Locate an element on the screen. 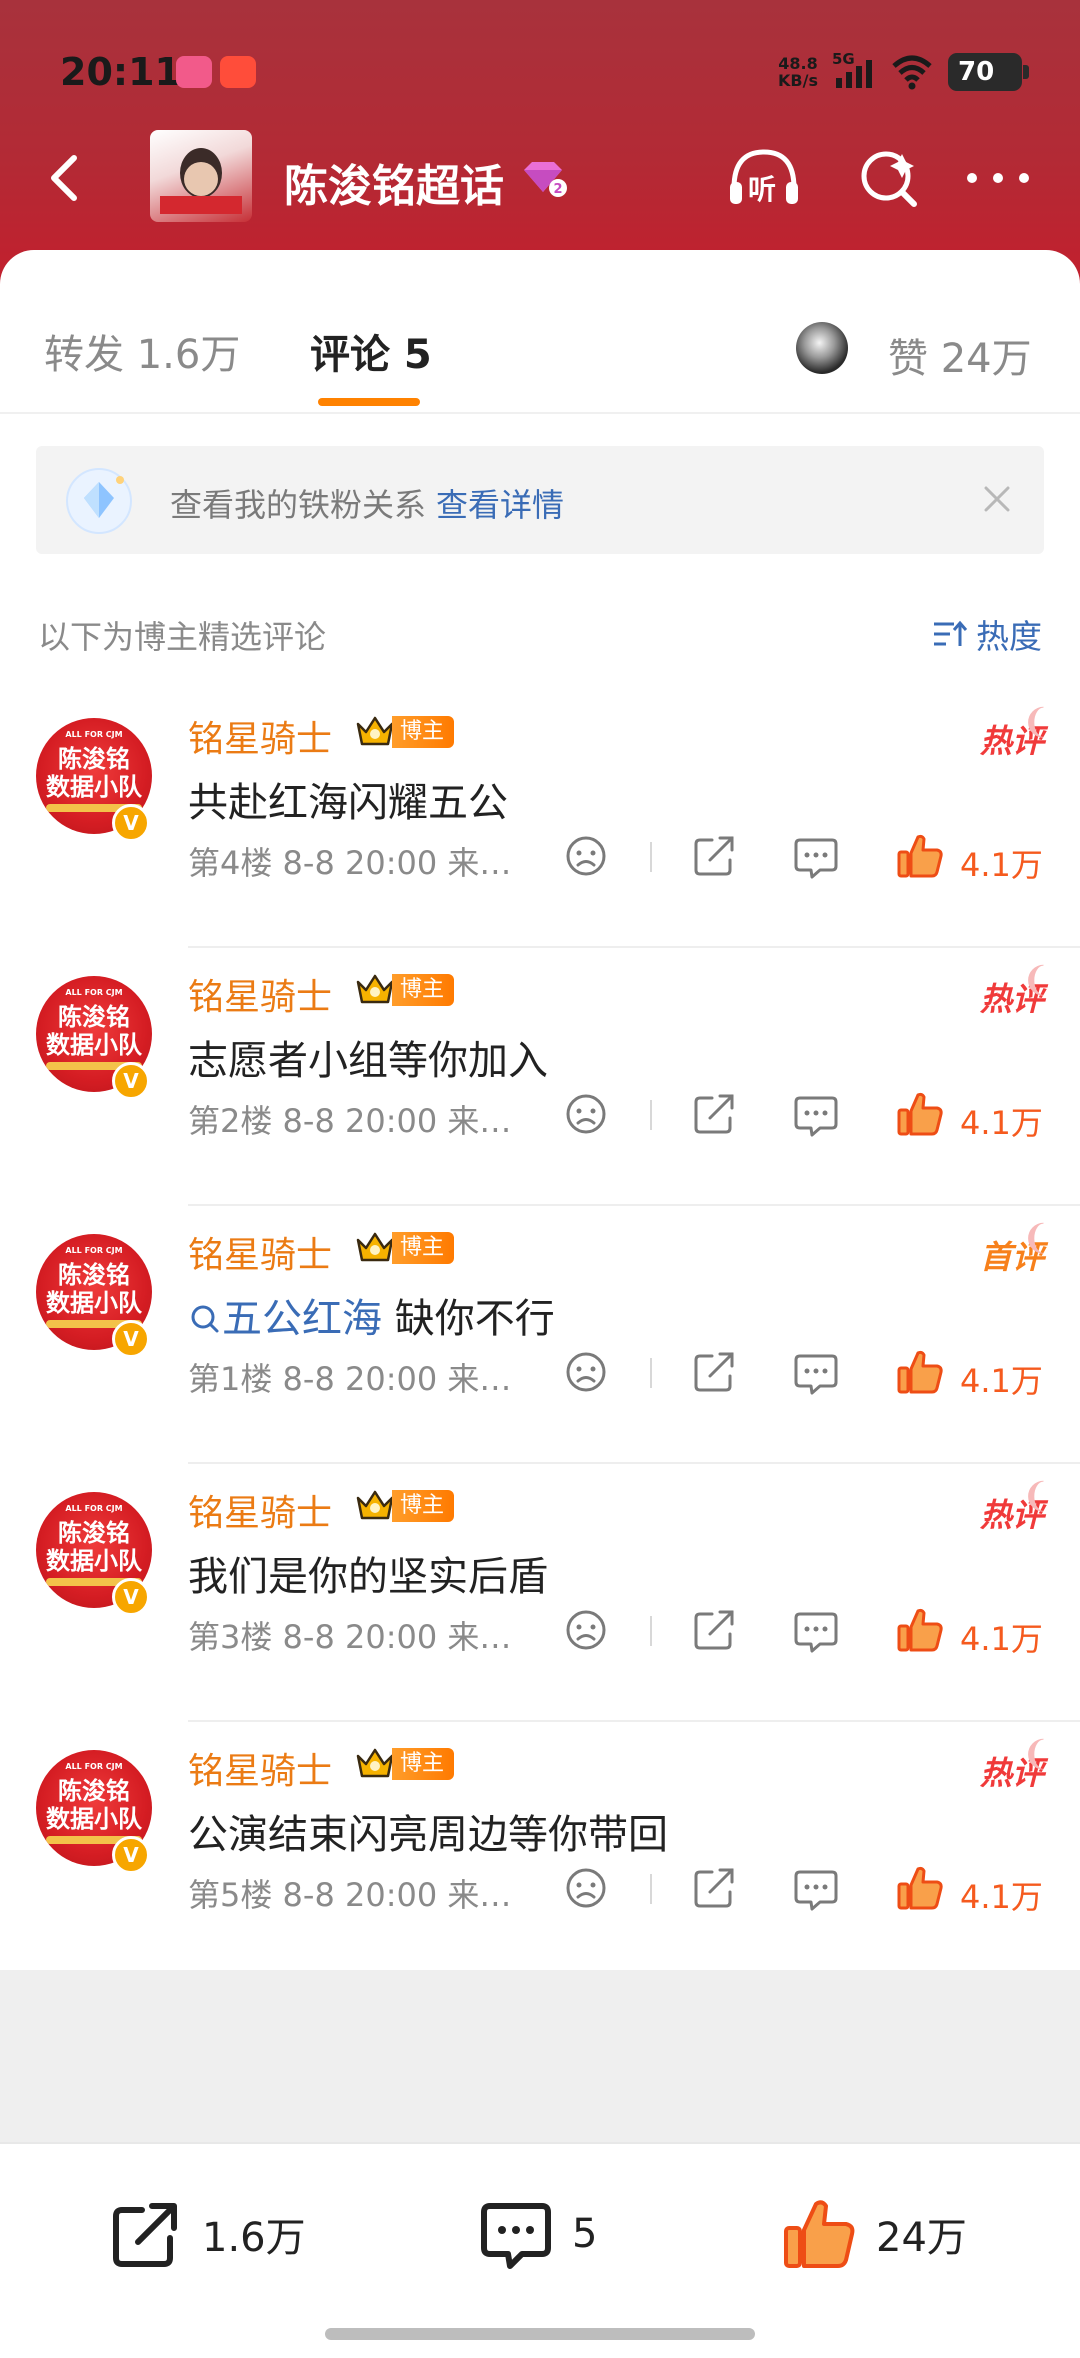 This screenshot has width=1080, height=2358. empty-area is located at coordinates (540, 2056).